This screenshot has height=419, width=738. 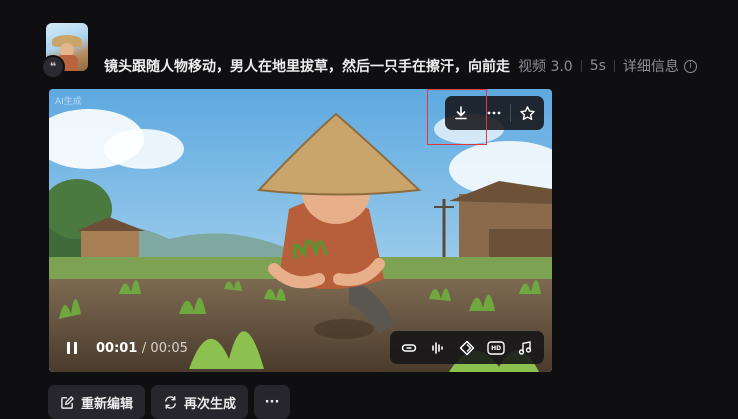 What do you see at coordinates (53, 67) in the screenshot?
I see `quote-icon: ❝` at bounding box center [53, 67].